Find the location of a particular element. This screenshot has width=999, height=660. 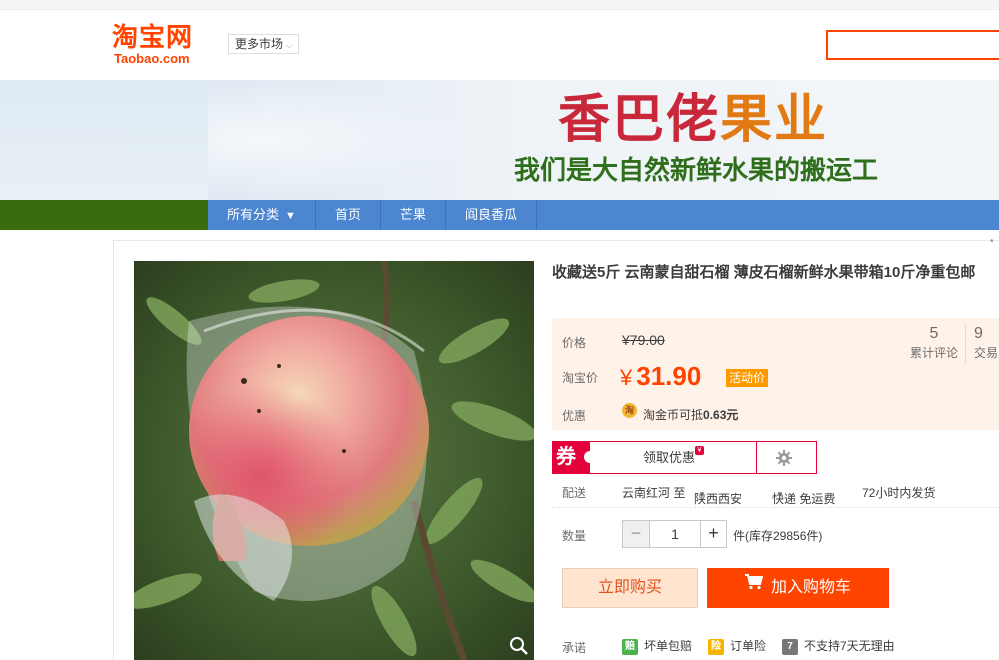

coupon-bar: 券 领取优惠 ¥ is located at coordinates (684, 457).